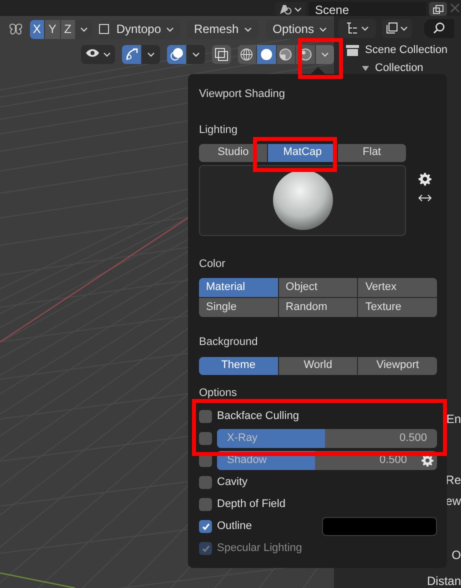 This screenshot has height=588, width=461. What do you see at coordinates (327, 438) in the screenshot?
I see `value-slider: X-Ray 0.500` at bounding box center [327, 438].